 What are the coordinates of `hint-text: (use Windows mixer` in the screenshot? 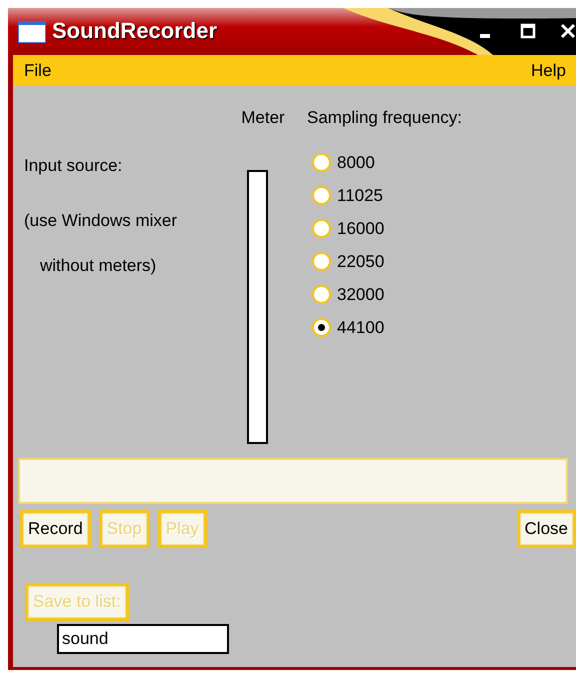 It's located at (101, 221).